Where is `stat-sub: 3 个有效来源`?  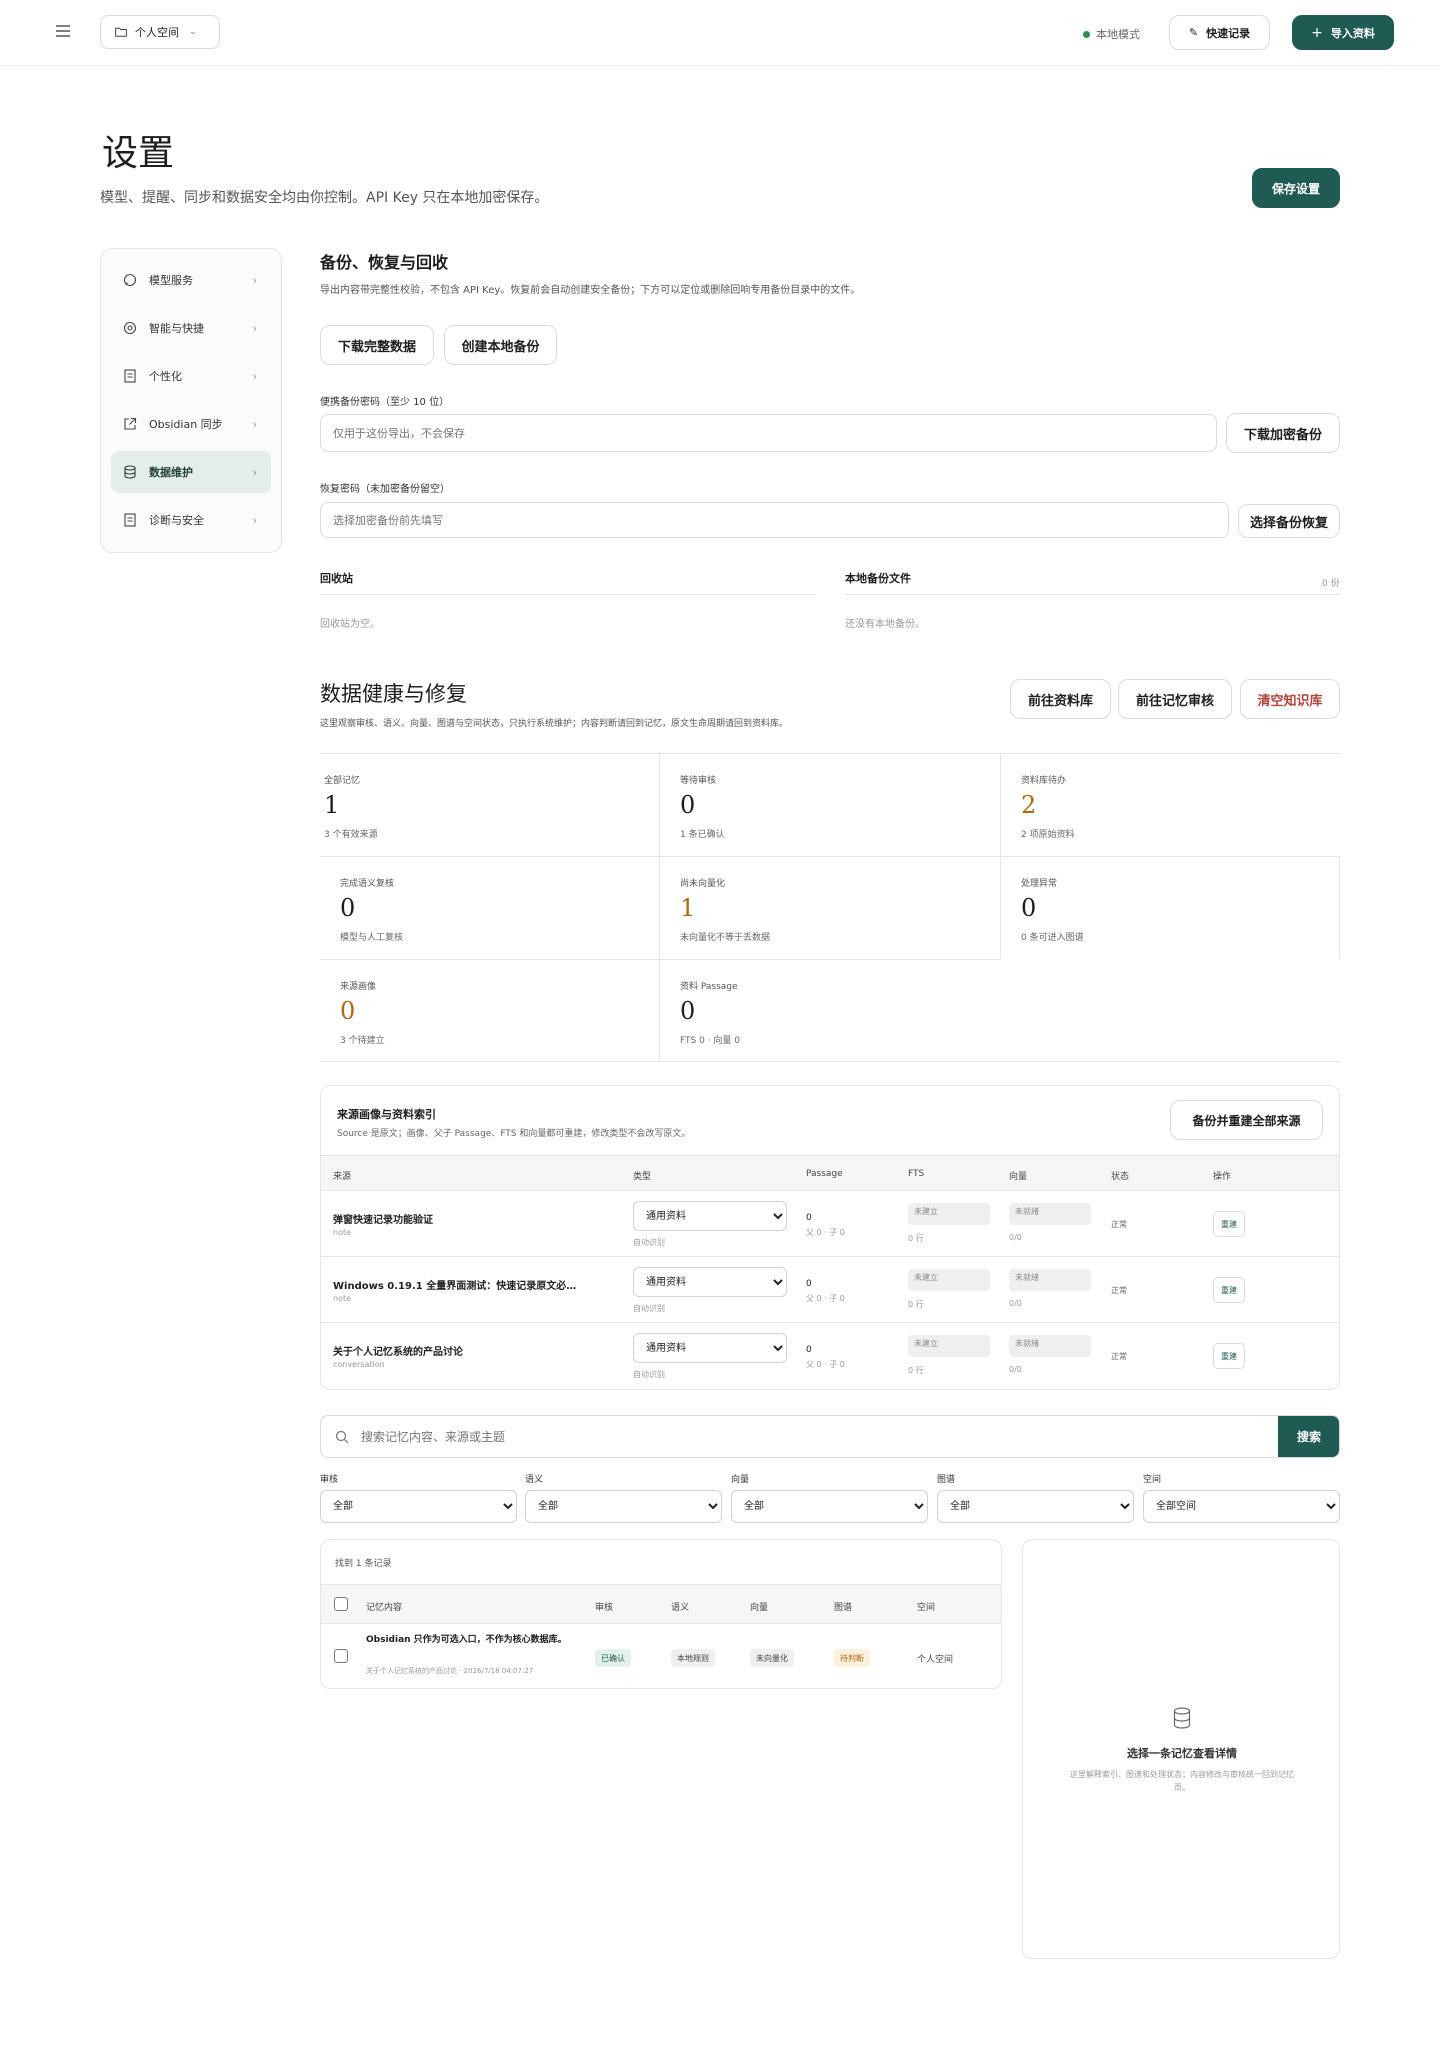
stat-sub: 3 个有效来源 is located at coordinates (351, 835).